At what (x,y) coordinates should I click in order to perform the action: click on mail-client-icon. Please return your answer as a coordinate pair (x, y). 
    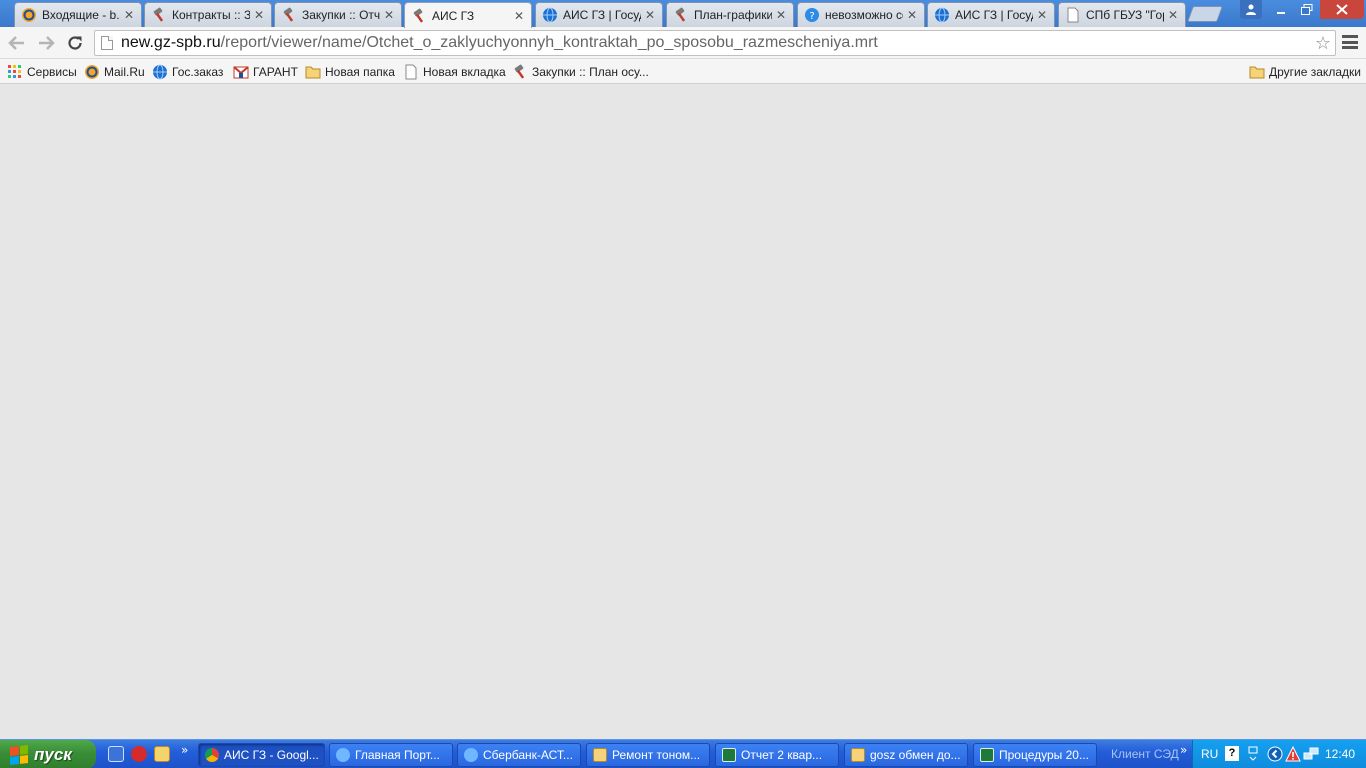
    Looking at the image, I should click on (162, 754).